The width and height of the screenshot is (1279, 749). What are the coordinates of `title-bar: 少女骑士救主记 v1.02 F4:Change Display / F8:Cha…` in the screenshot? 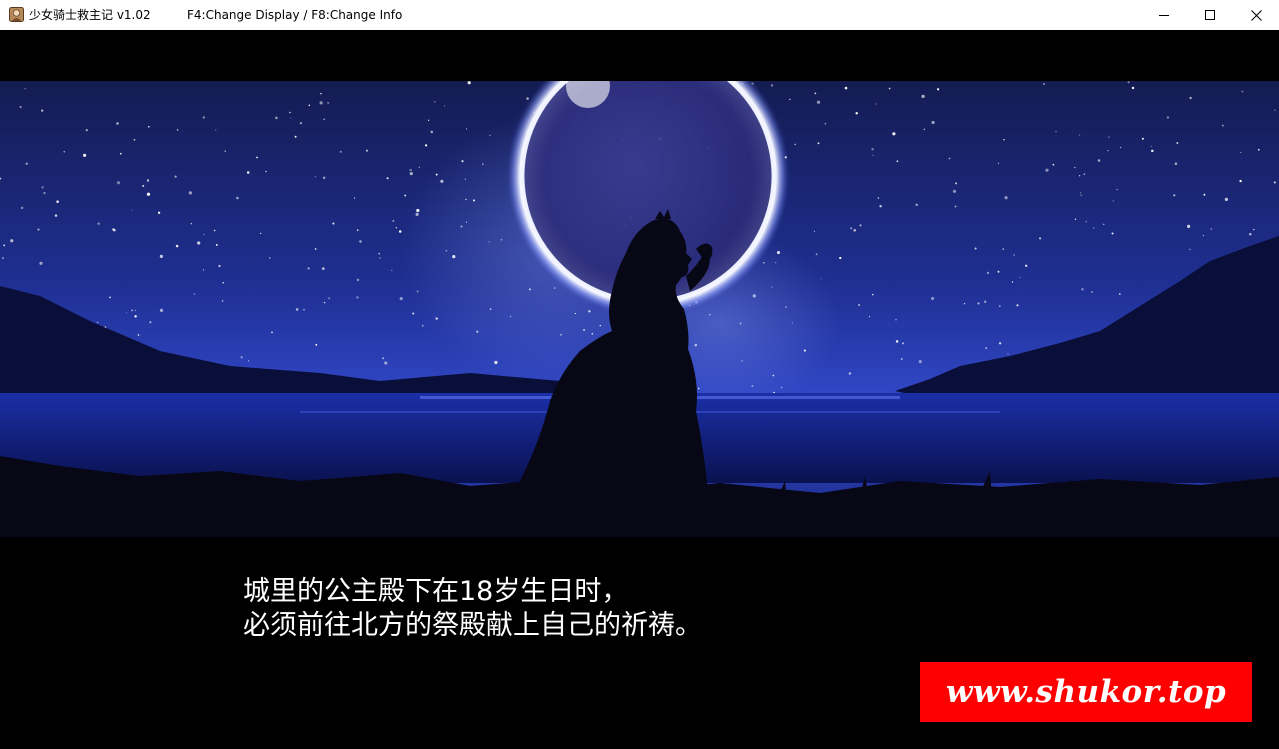 It's located at (639, 15).